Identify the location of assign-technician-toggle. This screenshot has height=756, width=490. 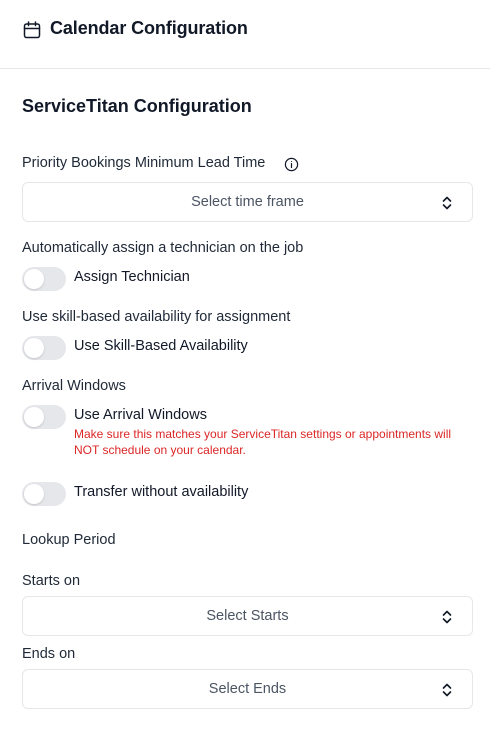
(44, 279).